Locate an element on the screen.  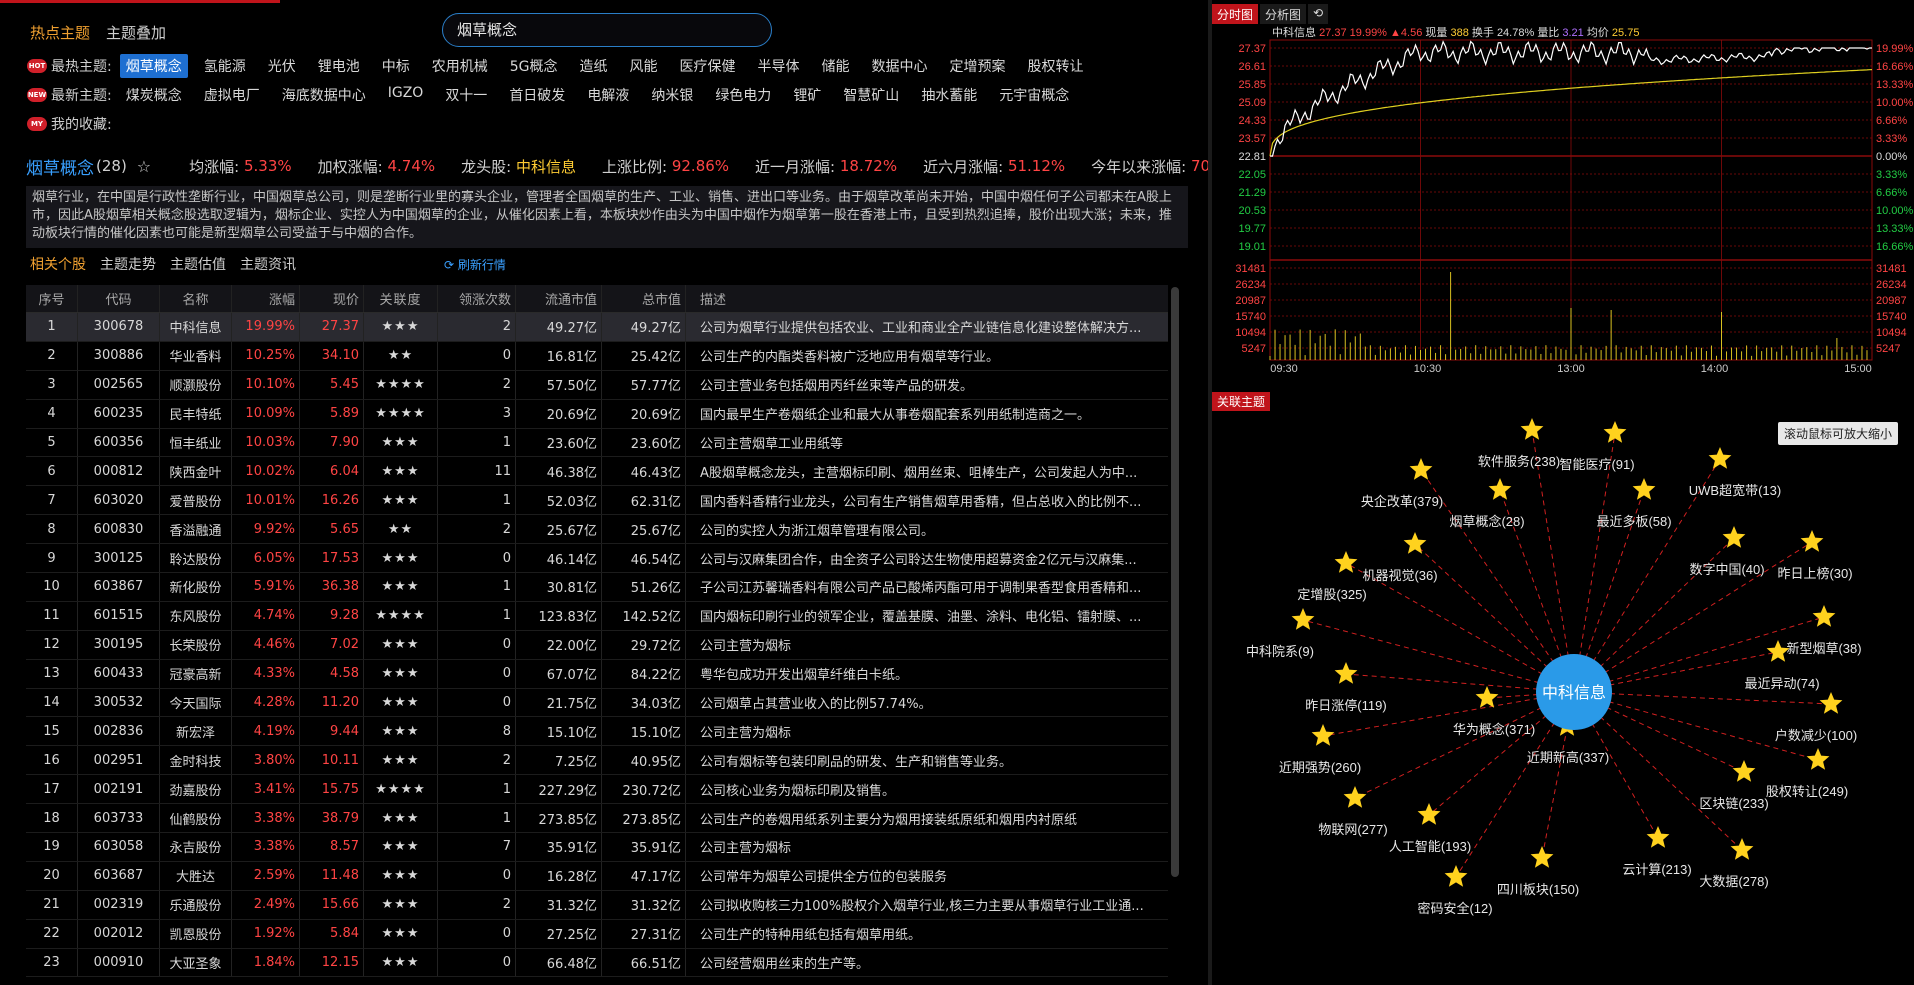
column-header-code: 代码 is located at coordinates (119, 298).